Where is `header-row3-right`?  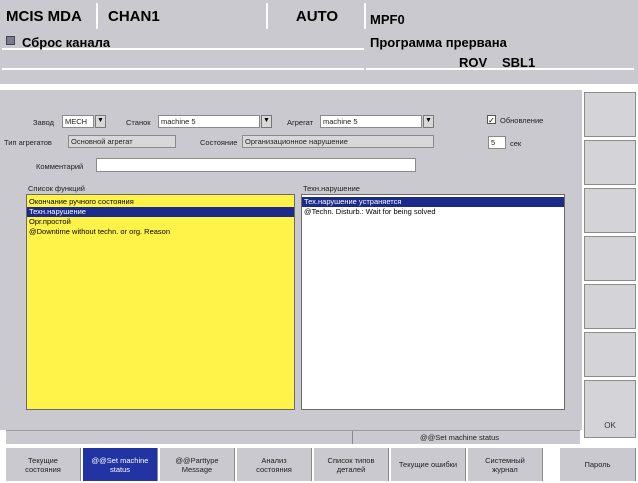
header-row3-right is located at coordinates (500, 61).